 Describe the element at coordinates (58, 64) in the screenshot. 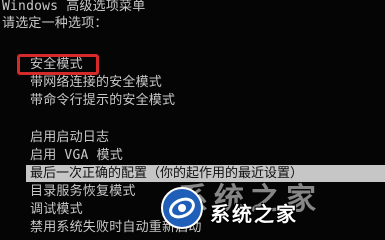

I see `safe-mode-highlight-box` at that location.